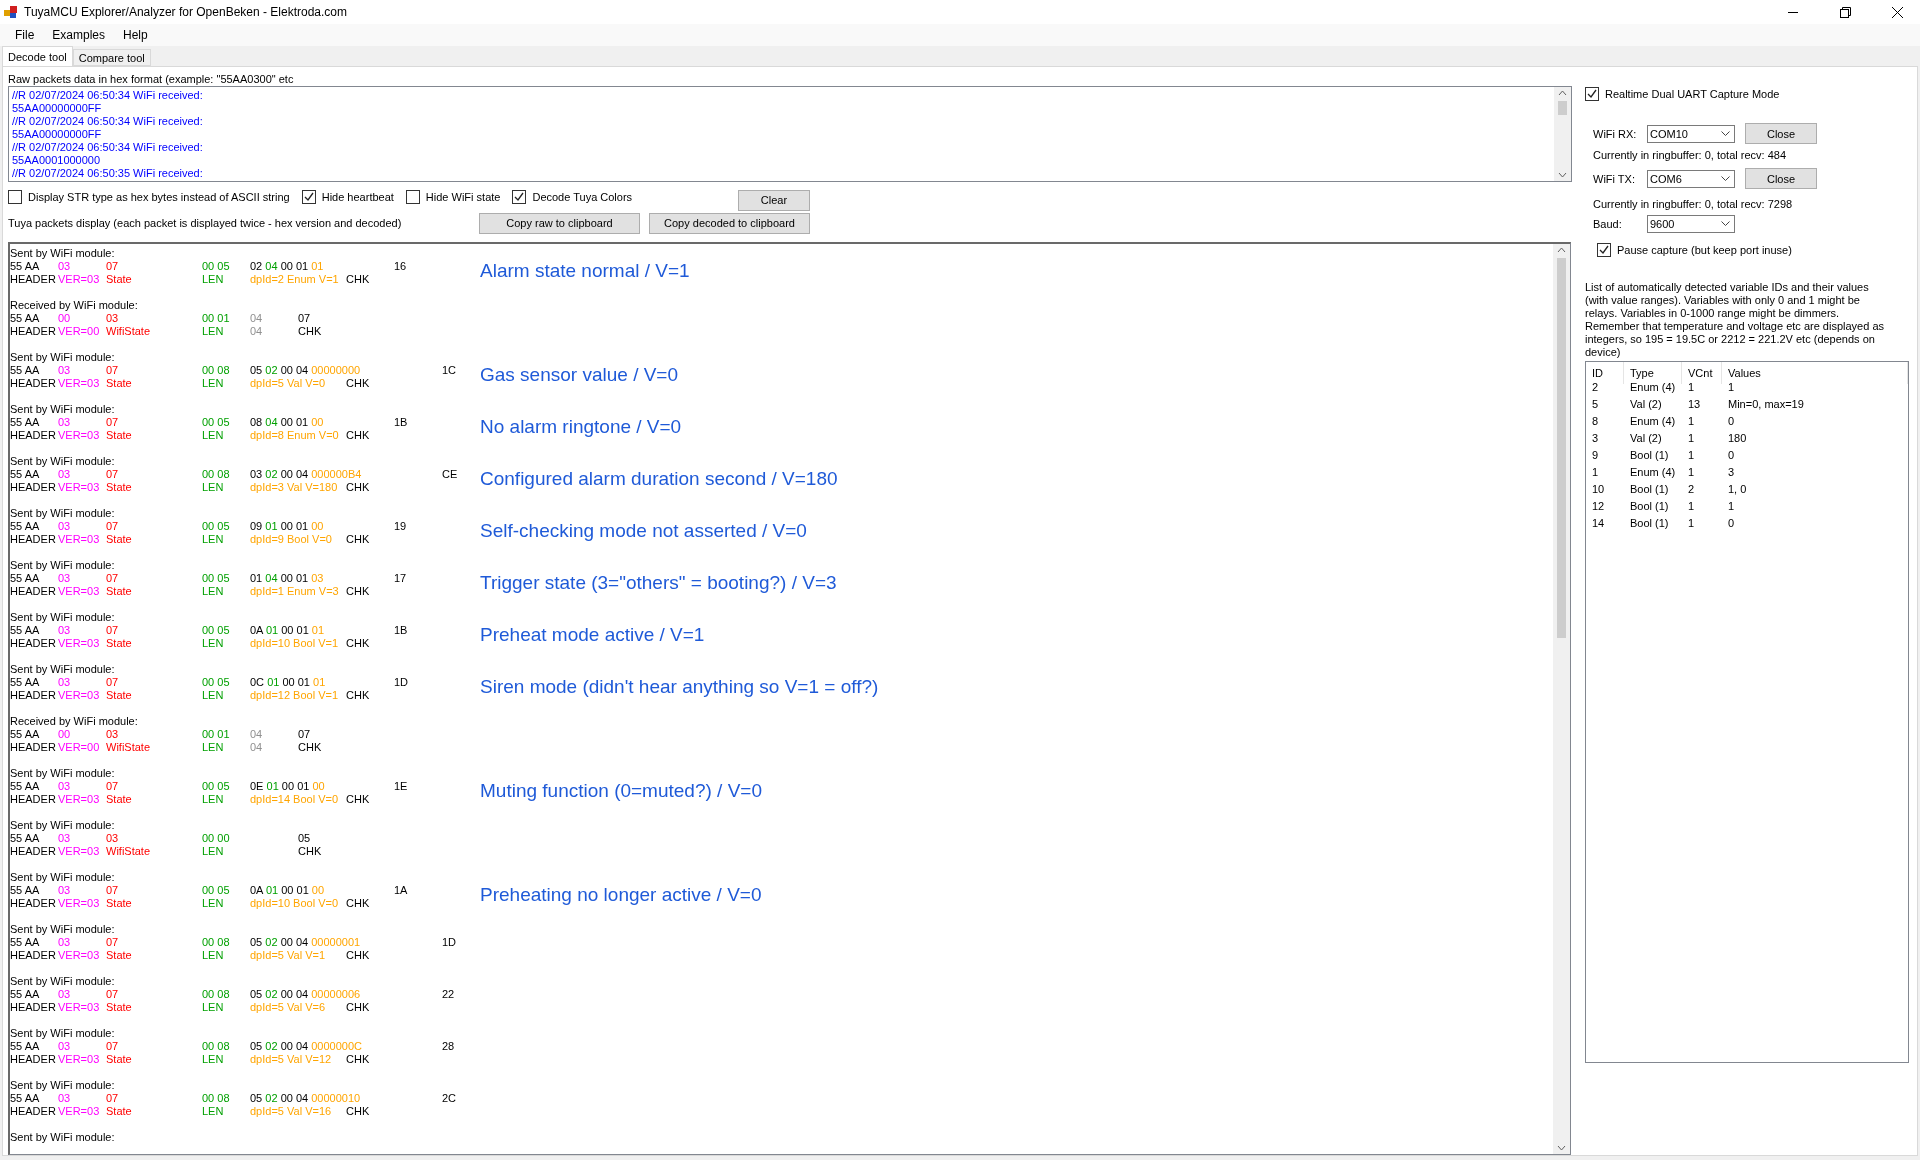 This screenshot has height=1160, width=1920. I want to click on menu-item: Help, so click(135, 35).